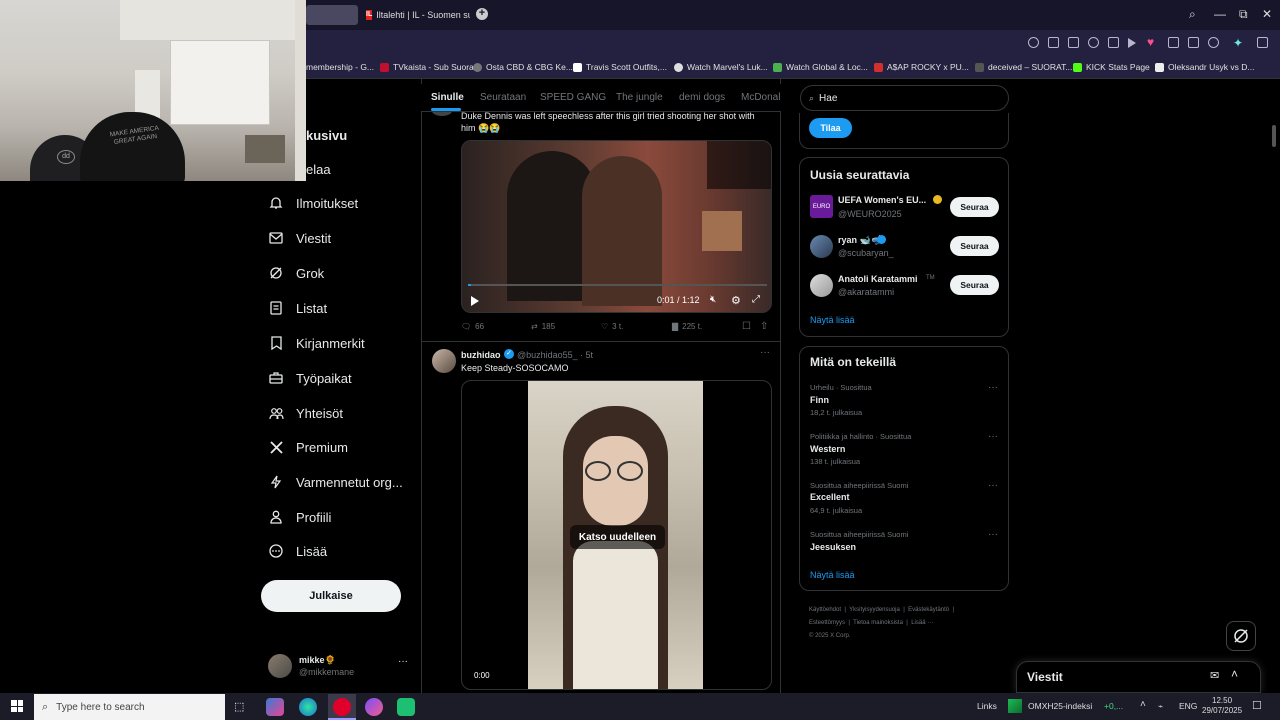 This screenshot has height=720, width=1280. Describe the element at coordinates (830, 128) in the screenshot. I see `subscribe-button: Tilaa` at that location.